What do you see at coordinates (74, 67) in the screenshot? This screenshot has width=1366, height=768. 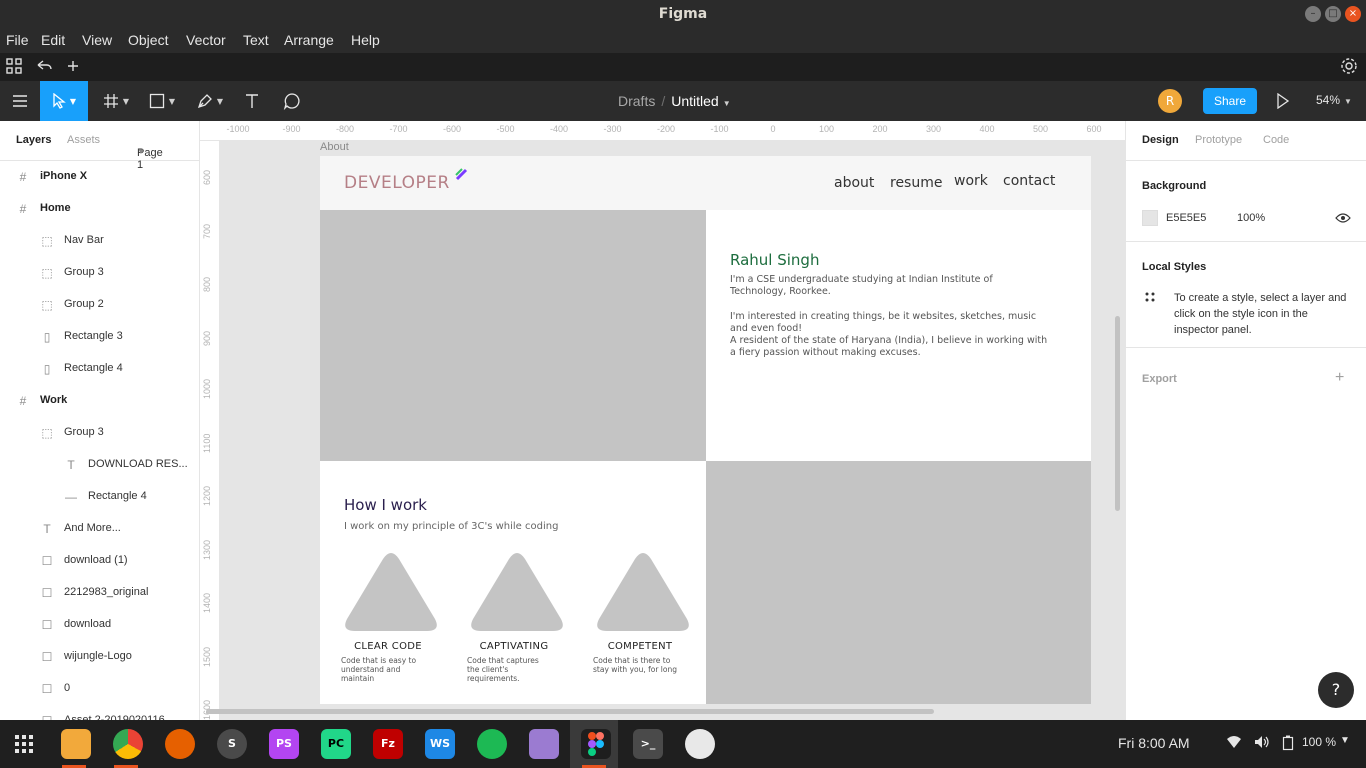 I see `new-tab-icon` at bounding box center [74, 67].